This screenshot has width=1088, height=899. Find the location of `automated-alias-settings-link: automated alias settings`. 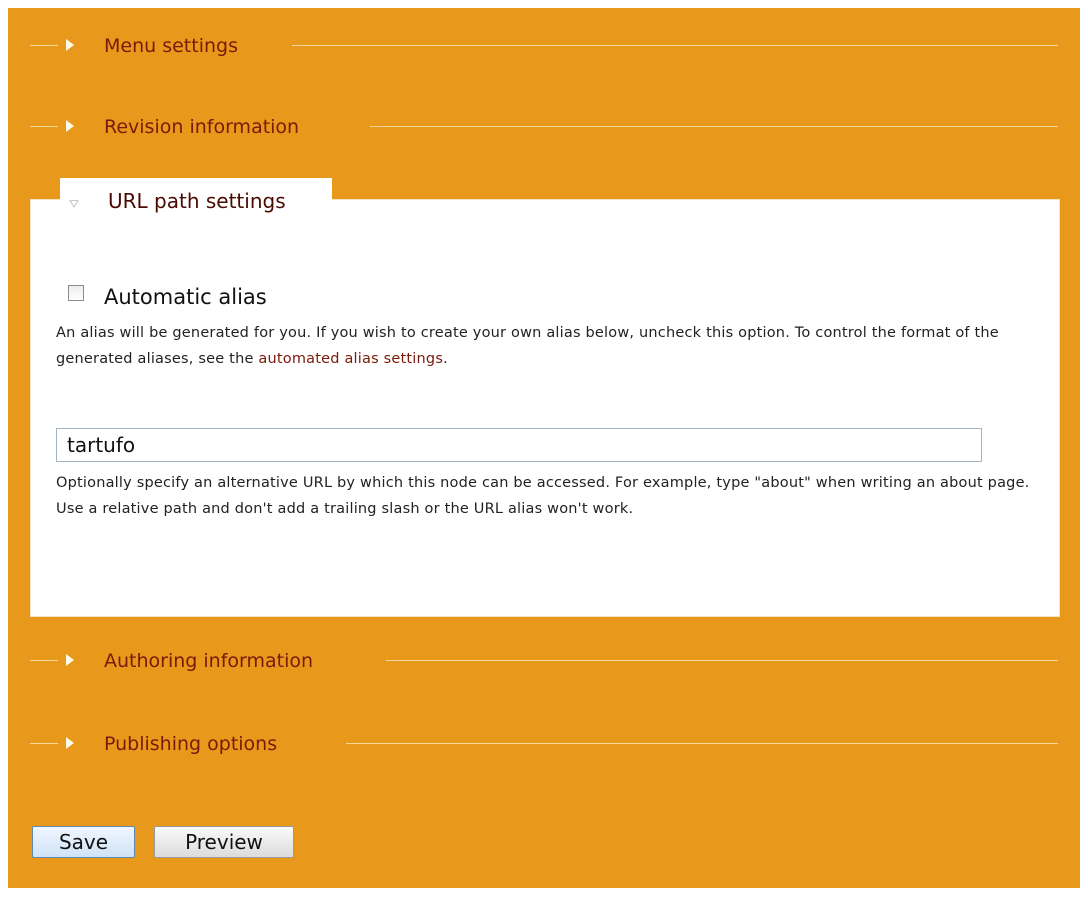

automated-alias-settings-link: automated alias settings is located at coordinates (350, 359).